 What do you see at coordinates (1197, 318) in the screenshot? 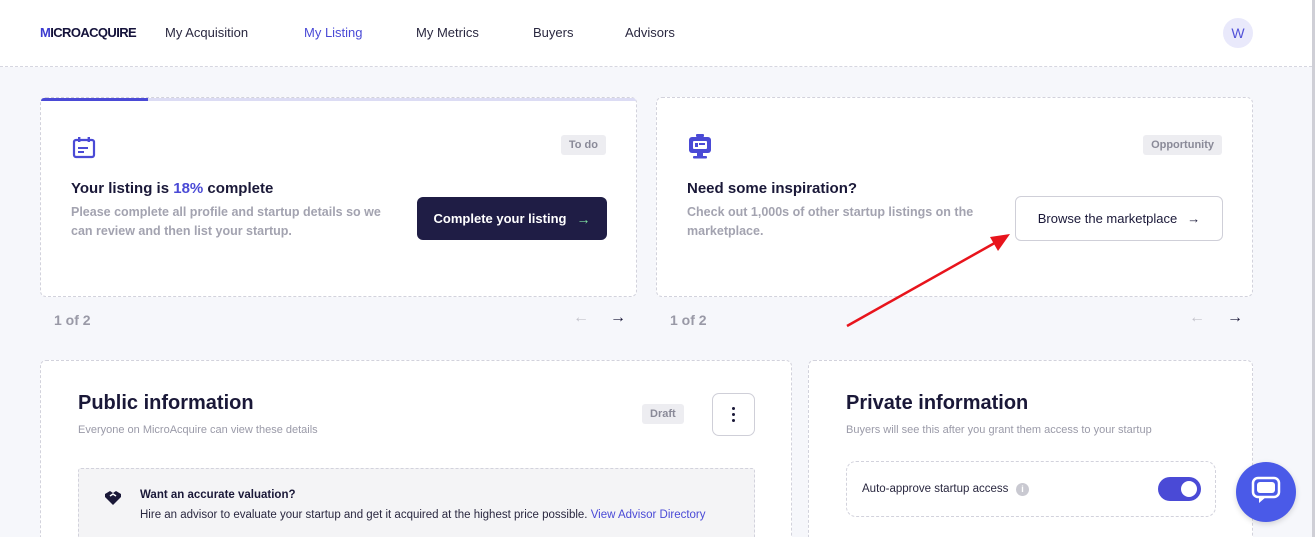
I see `inspiration-prev-arrow-icon: ←` at bounding box center [1197, 318].